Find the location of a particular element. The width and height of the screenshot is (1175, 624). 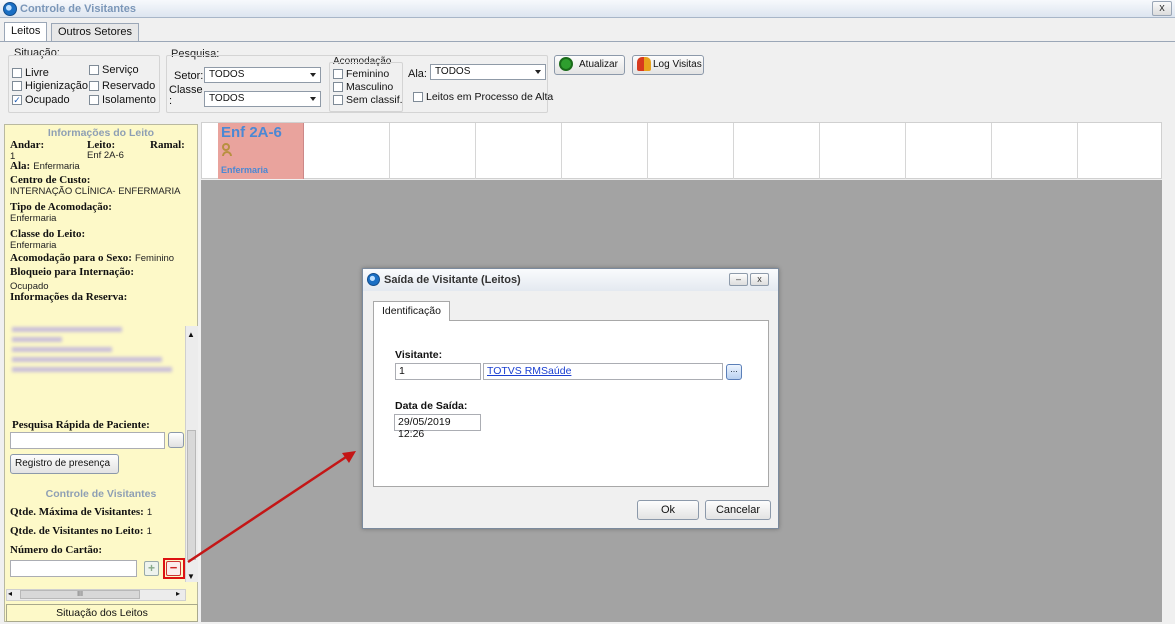

info-panel-title: Informações do Leito is located at coordinates (101, 133).